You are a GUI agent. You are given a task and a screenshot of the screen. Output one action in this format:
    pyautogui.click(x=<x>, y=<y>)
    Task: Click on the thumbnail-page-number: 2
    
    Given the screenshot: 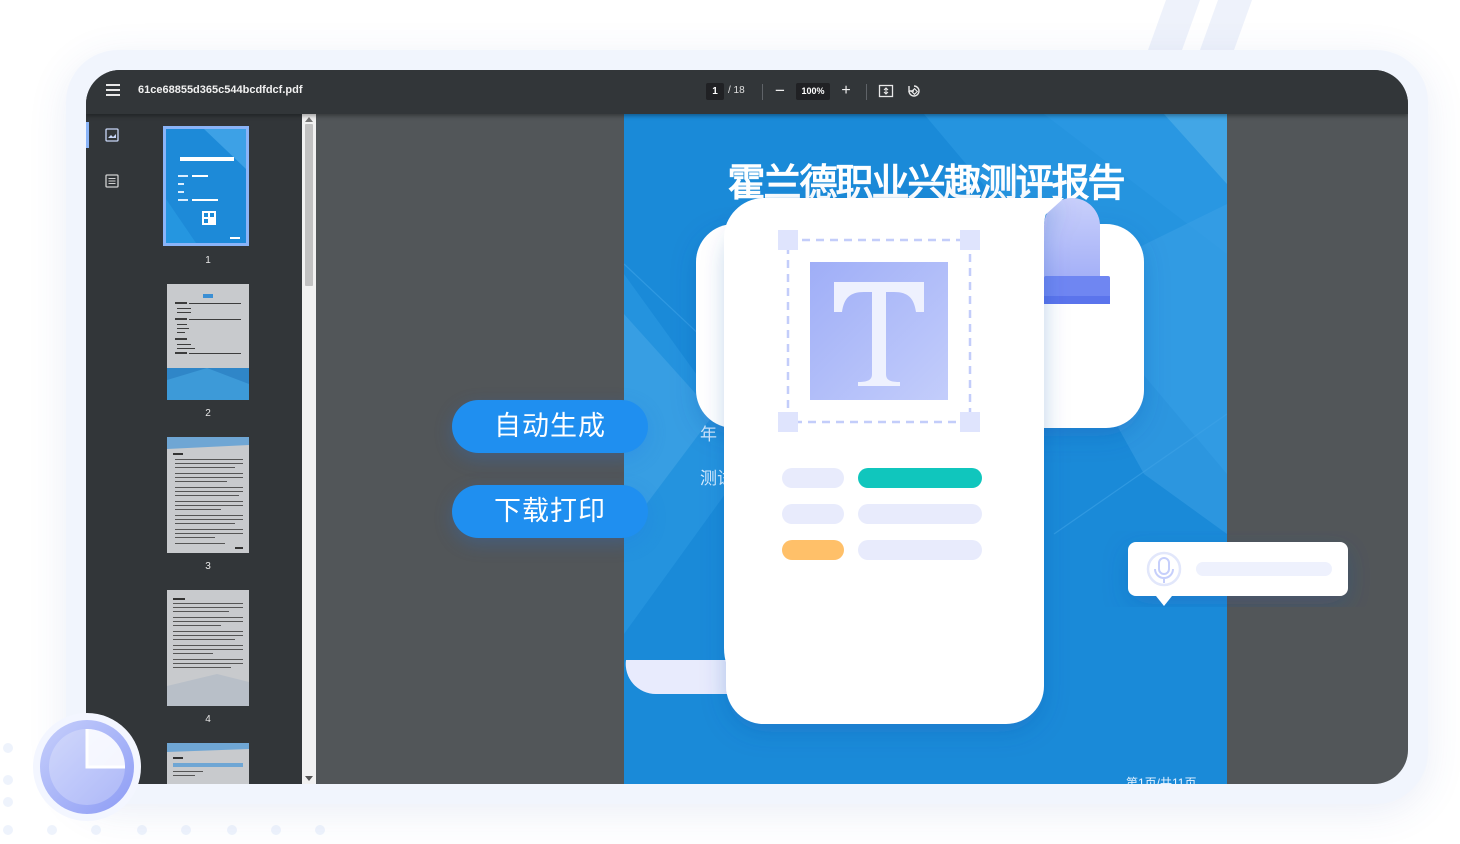 What is the action you would take?
    pyautogui.click(x=208, y=413)
    